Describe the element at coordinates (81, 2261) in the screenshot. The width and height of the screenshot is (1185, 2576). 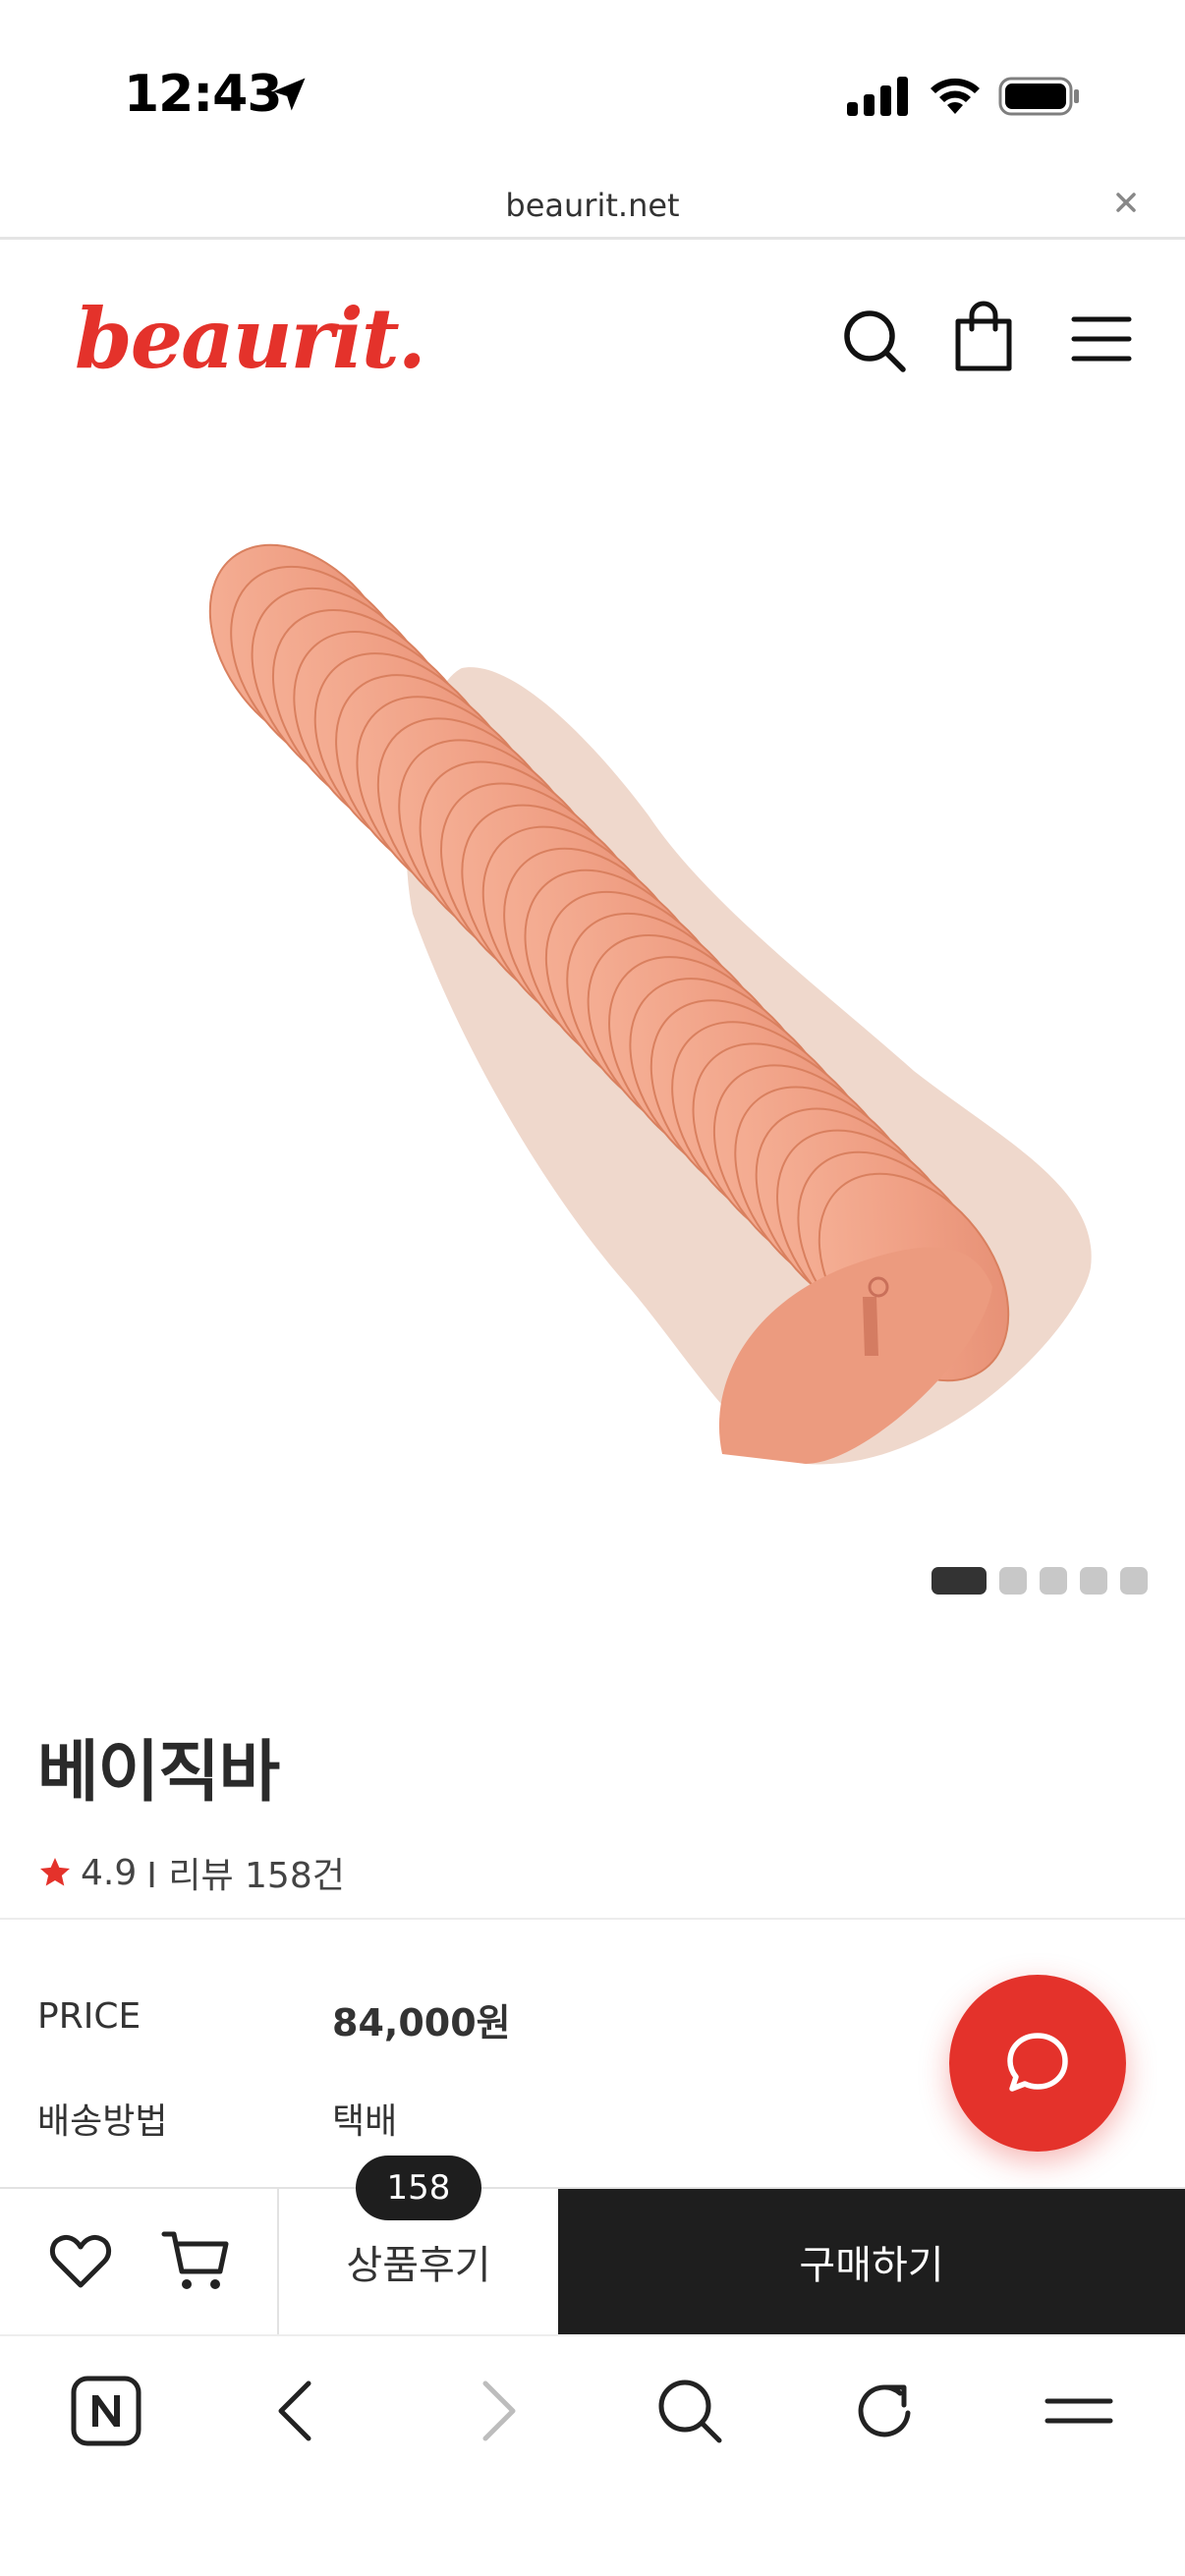
I see `heart-icon` at that location.